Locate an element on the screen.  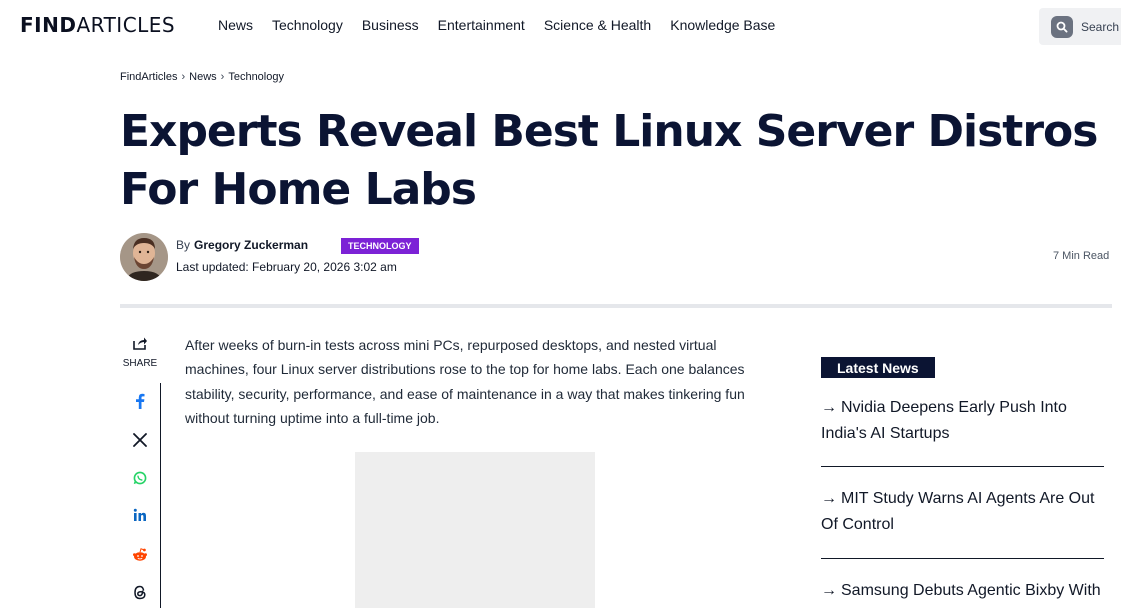
last-updated: Last updated: February 20, 2026 3:02 am is located at coordinates (286, 267).